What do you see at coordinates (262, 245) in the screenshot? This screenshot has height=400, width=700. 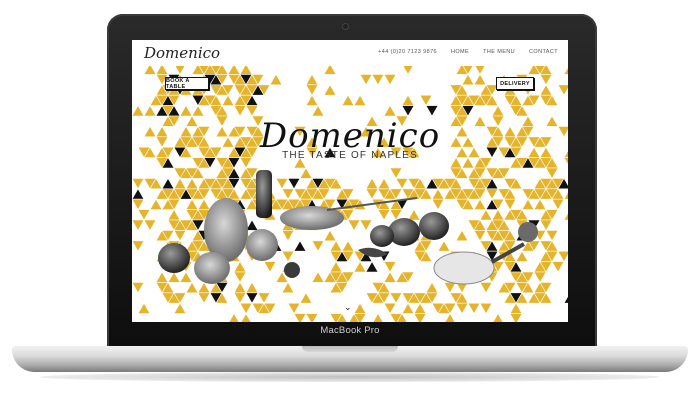 I see `garlic` at bounding box center [262, 245].